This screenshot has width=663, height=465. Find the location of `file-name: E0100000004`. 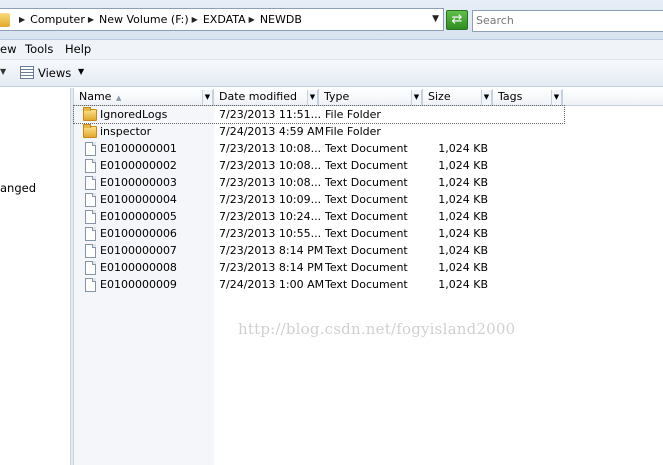

file-name: E0100000004 is located at coordinates (138, 199).